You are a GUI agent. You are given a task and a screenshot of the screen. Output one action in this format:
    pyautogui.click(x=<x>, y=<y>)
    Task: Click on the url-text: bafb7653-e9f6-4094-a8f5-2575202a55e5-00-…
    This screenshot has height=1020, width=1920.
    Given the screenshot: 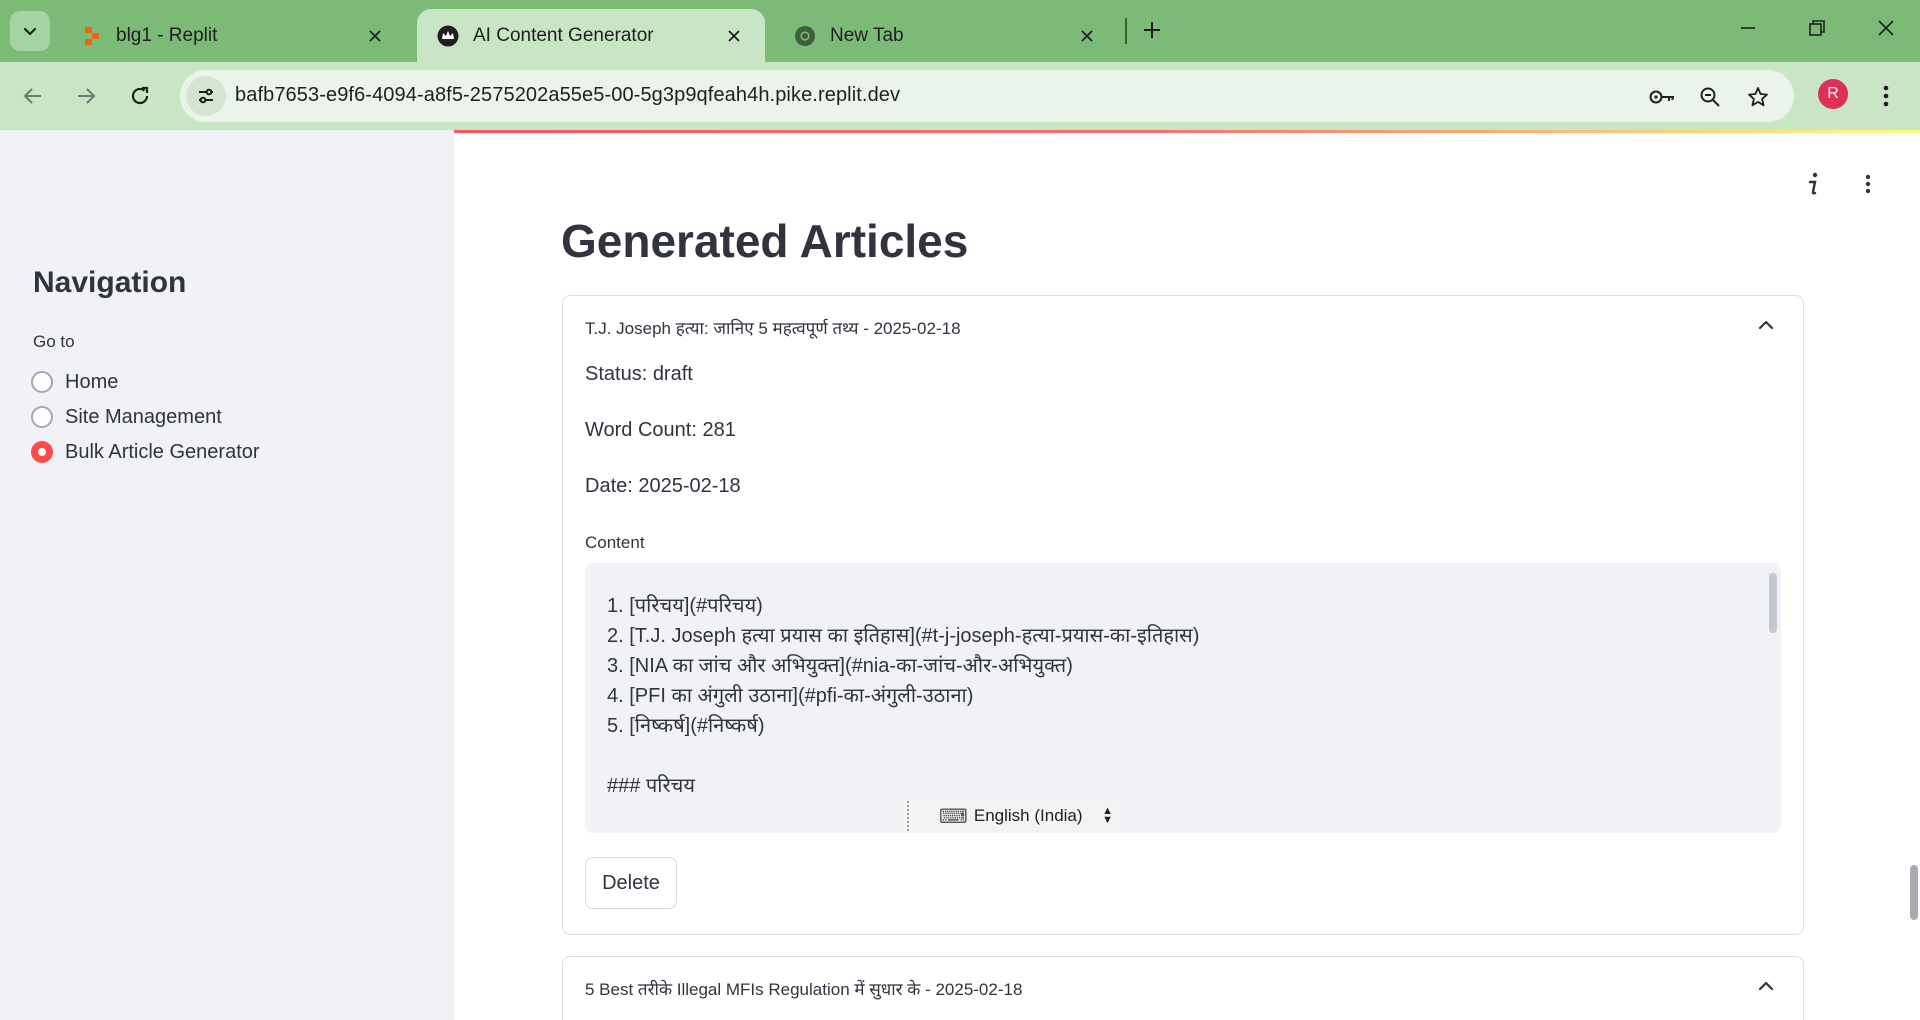 What is the action you would take?
    pyautogui.click(x=568, y=95)
    